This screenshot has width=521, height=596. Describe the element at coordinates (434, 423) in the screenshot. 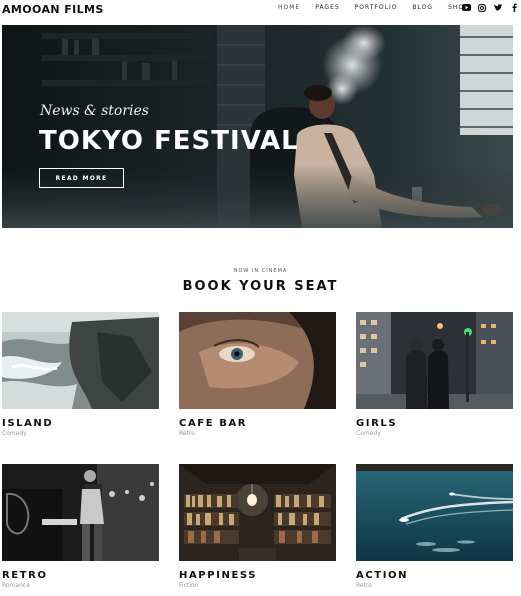

I see `movie-title: GIRLS` at that location.